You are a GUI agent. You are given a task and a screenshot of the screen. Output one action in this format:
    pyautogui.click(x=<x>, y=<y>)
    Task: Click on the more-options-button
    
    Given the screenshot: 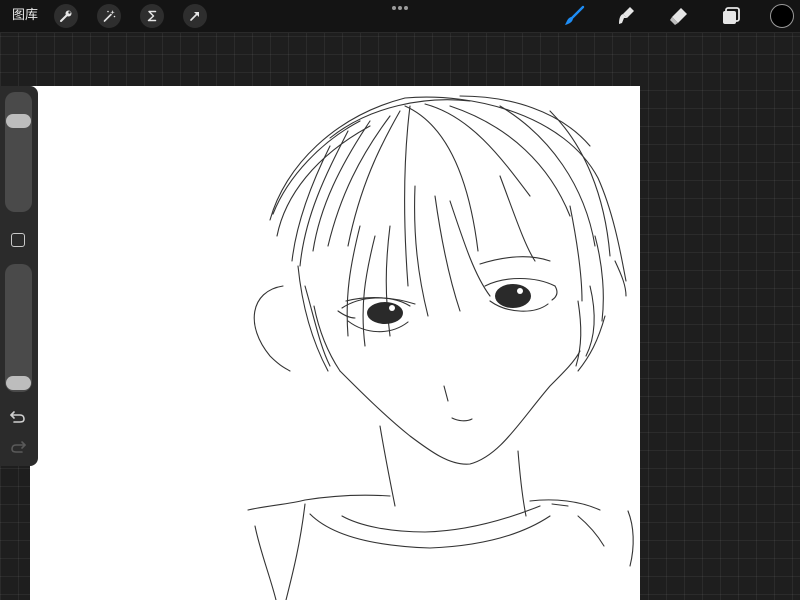 What is the action you would take?
    pyautogui.click(x=400, y=8)
    